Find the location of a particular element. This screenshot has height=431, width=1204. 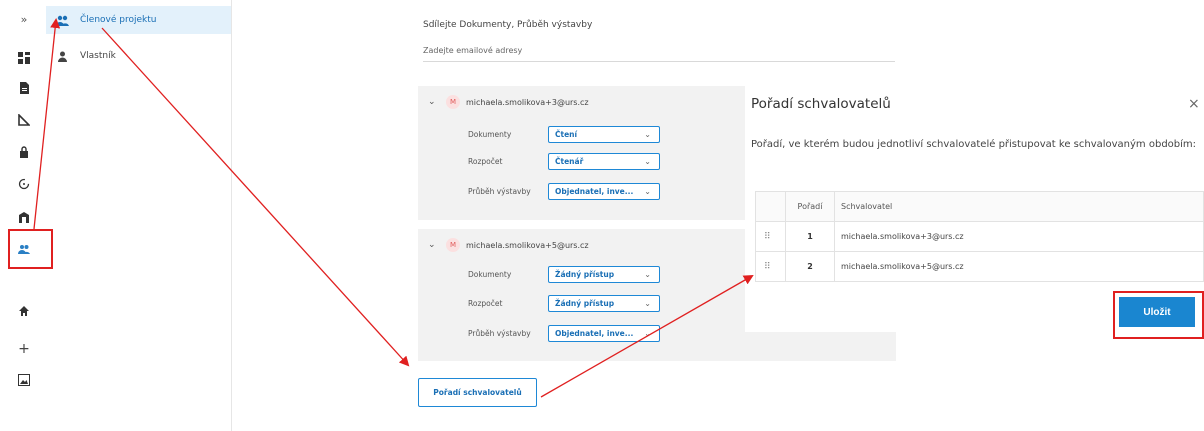

member-email: michaela.smolikova+3@urs.cz is located at coordinates (527, 102).